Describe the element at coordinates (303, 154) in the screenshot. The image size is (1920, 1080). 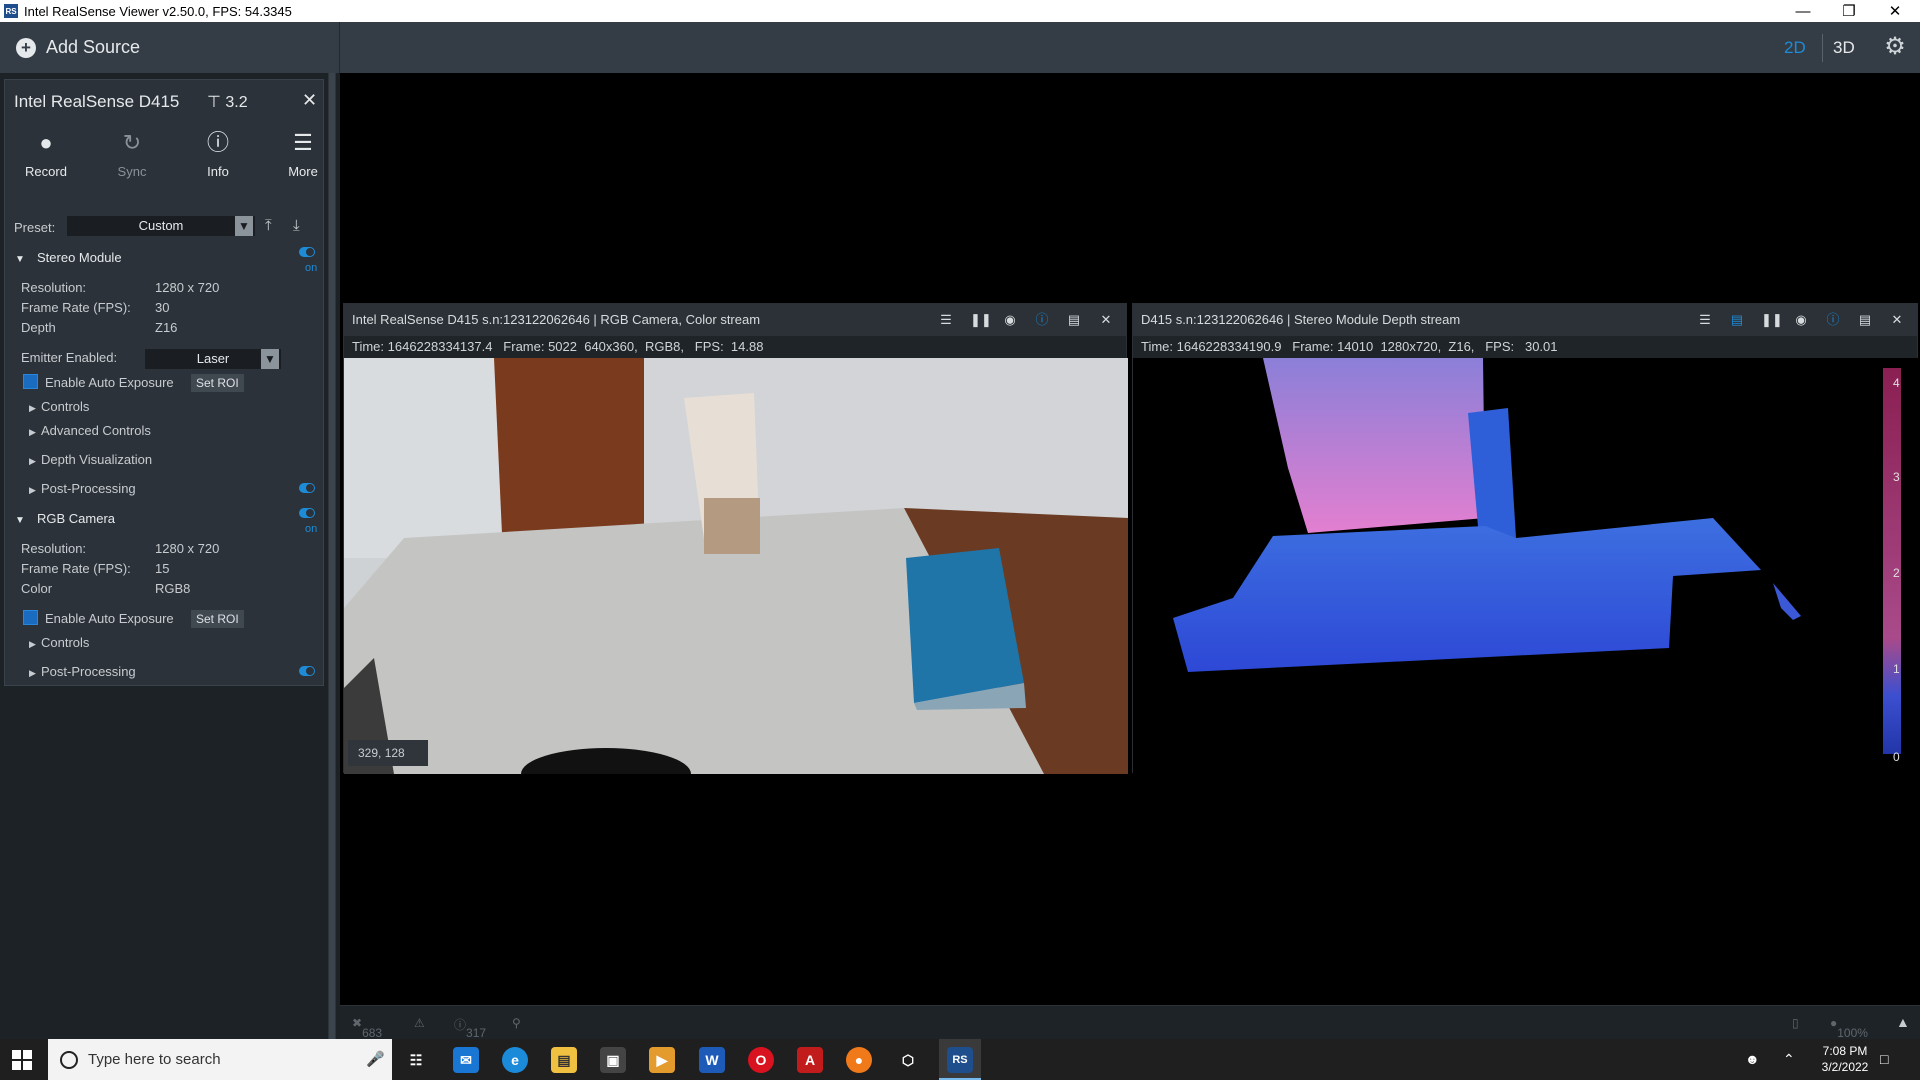
I see `more-button: ☰ More` at that location.